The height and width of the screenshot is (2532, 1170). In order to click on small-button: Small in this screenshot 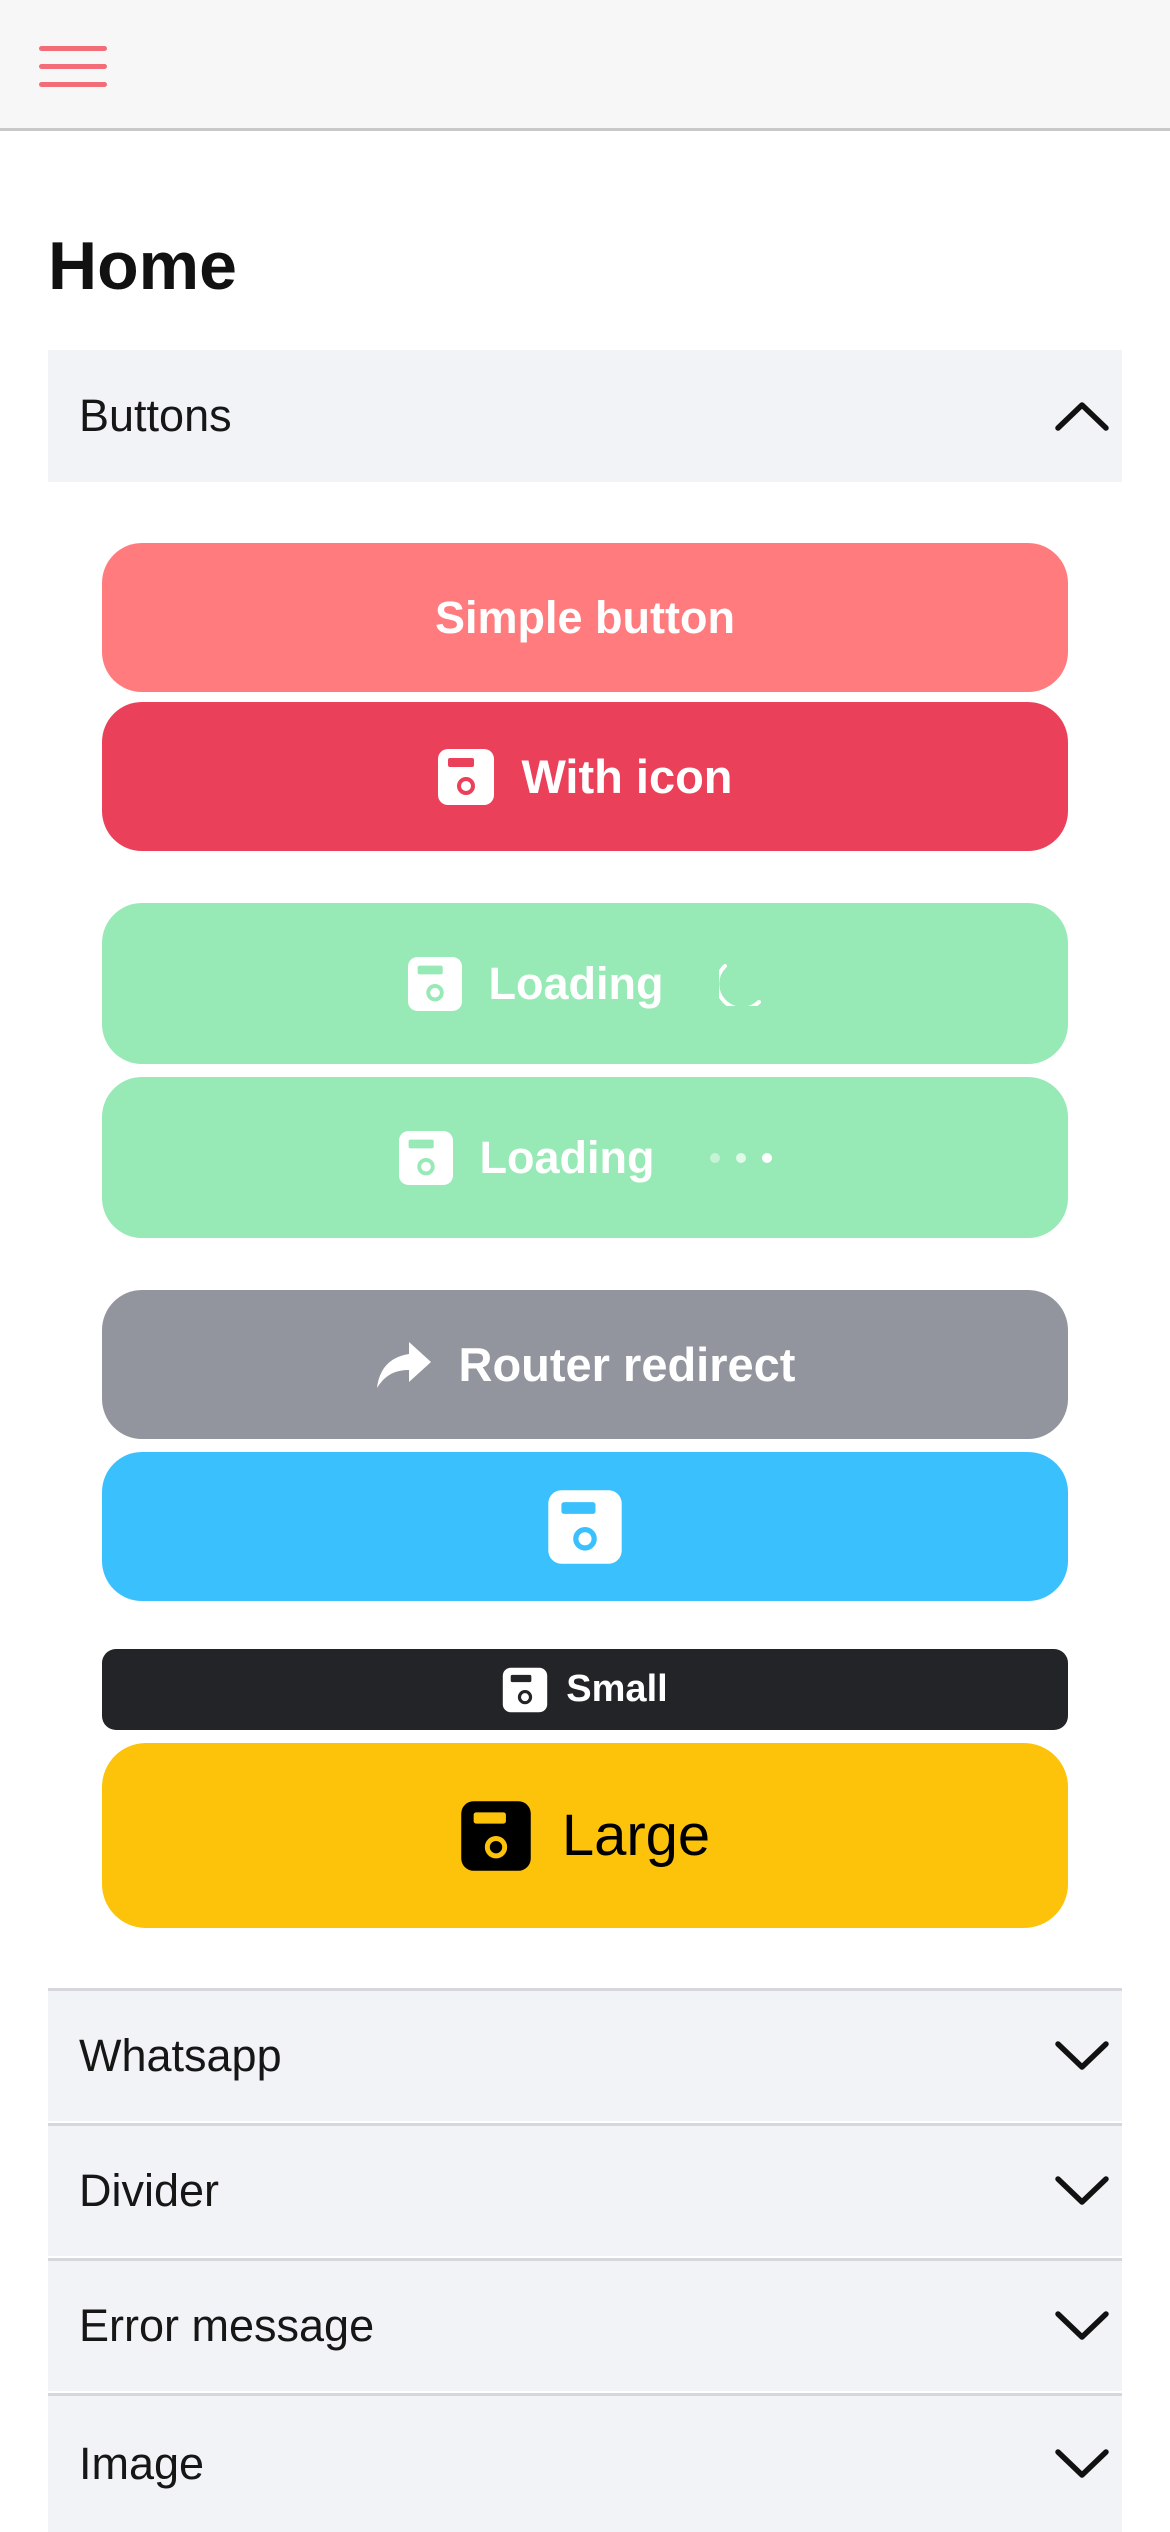, I will do `click(585, 1689)`.